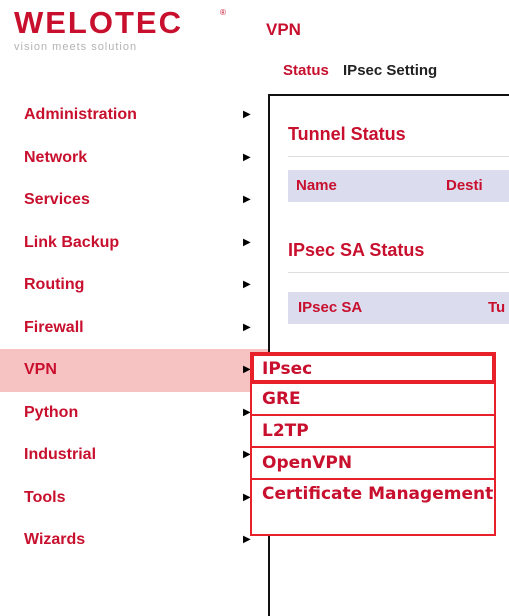 Image resolution: width=509 pixels, height=616 pixels. I want to click on submenu-item-label: Certificate Management, so click(378, 494).